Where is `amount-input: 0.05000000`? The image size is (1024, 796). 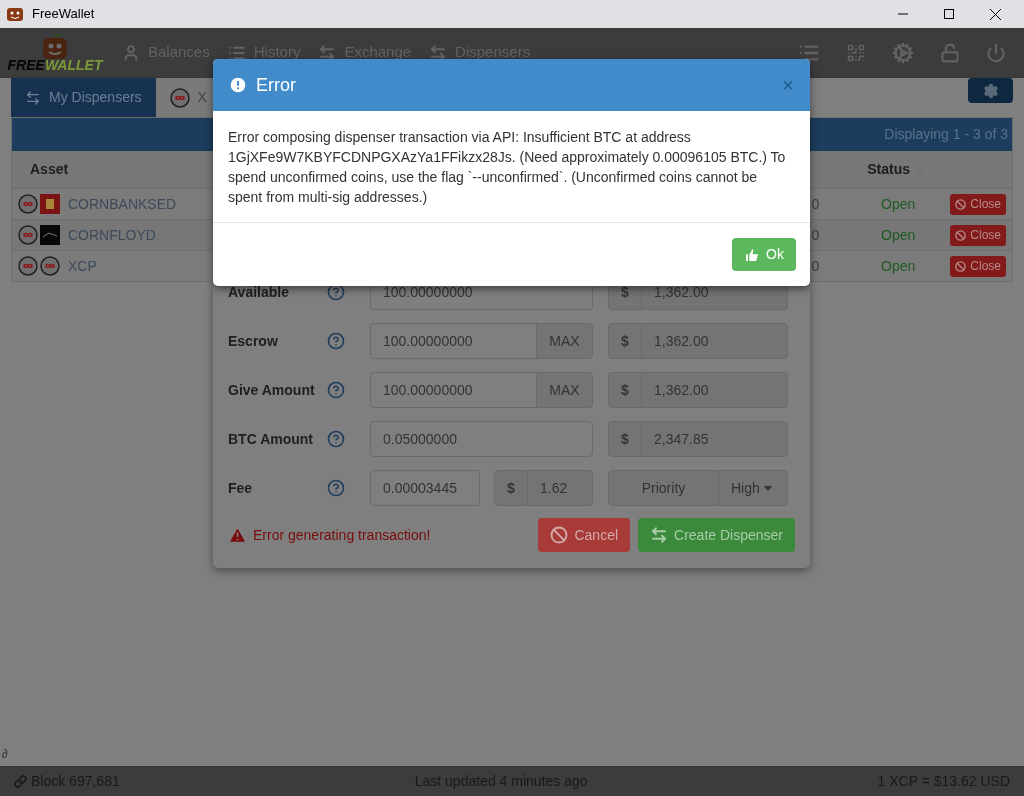
amount-input: 0.05000000 is located at coordinates (481, 439).